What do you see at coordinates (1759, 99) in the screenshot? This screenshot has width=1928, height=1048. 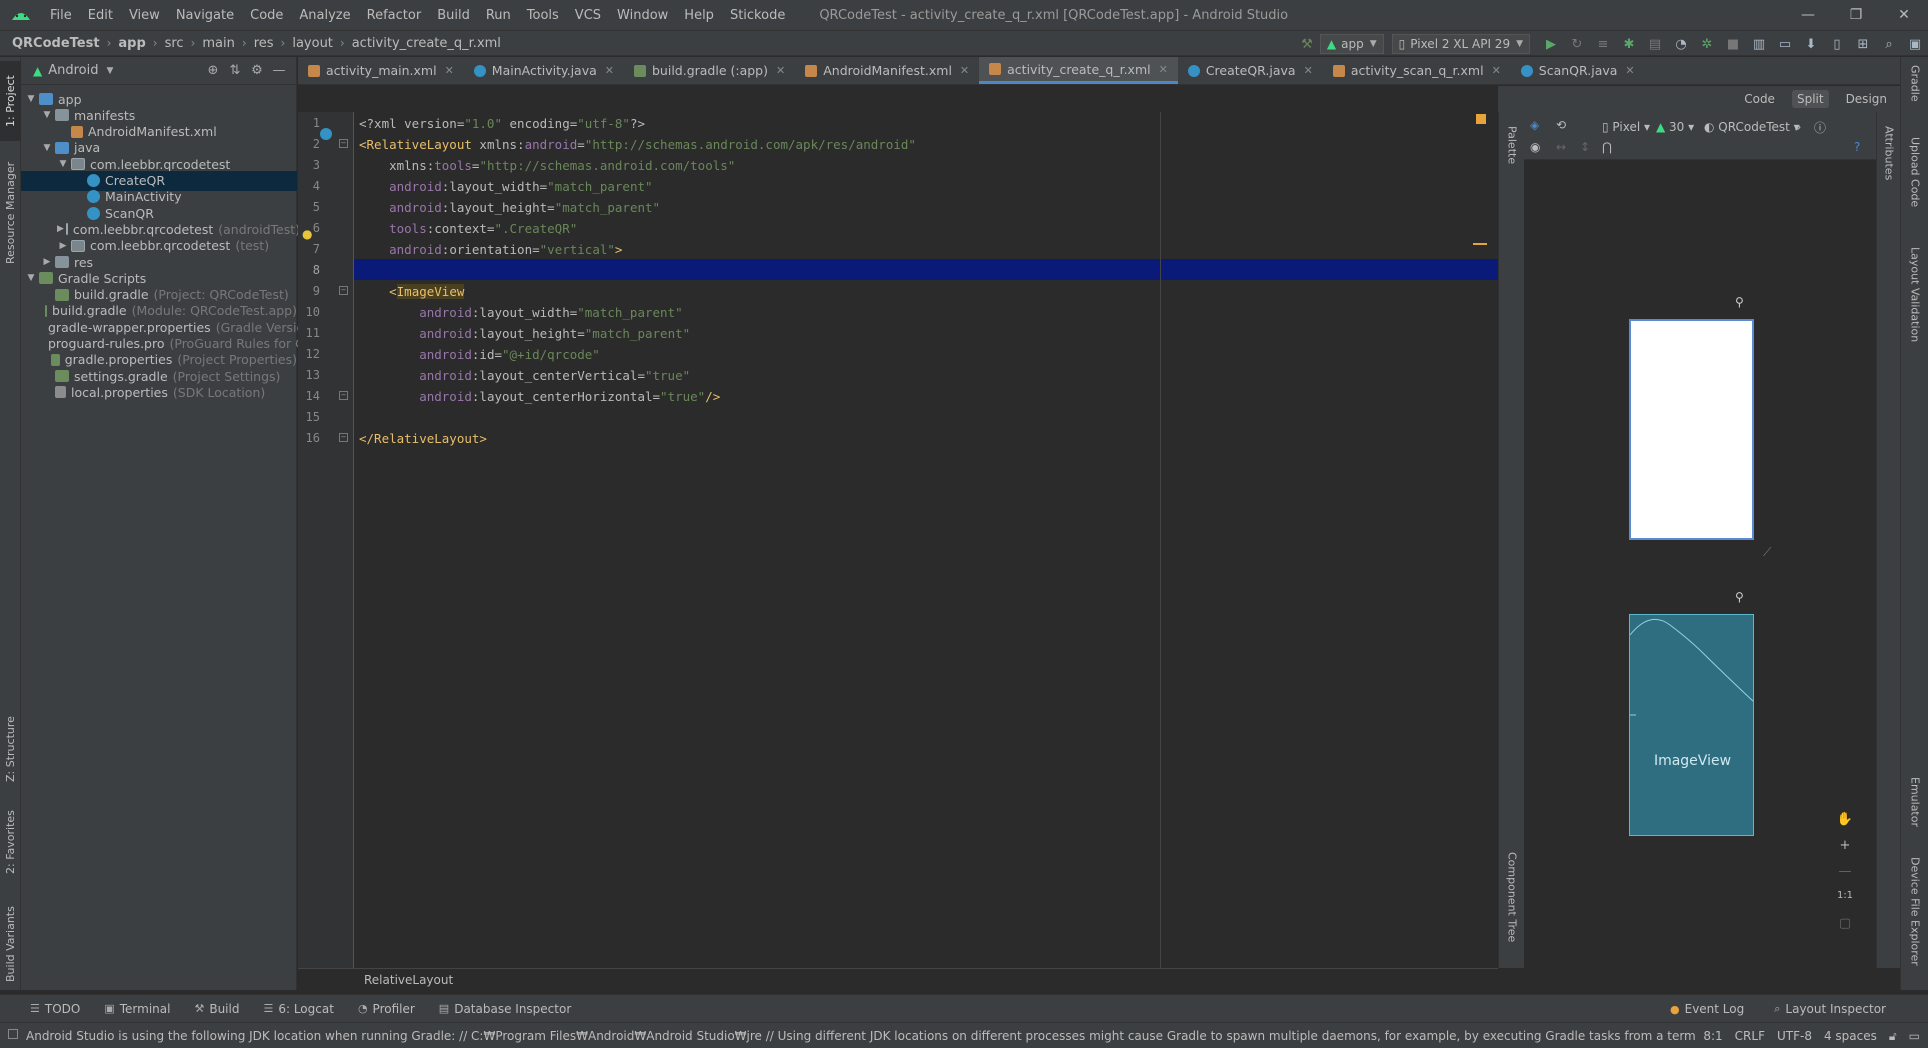 I see `code-mode-button: Code` at bounding box center [1759, 99].